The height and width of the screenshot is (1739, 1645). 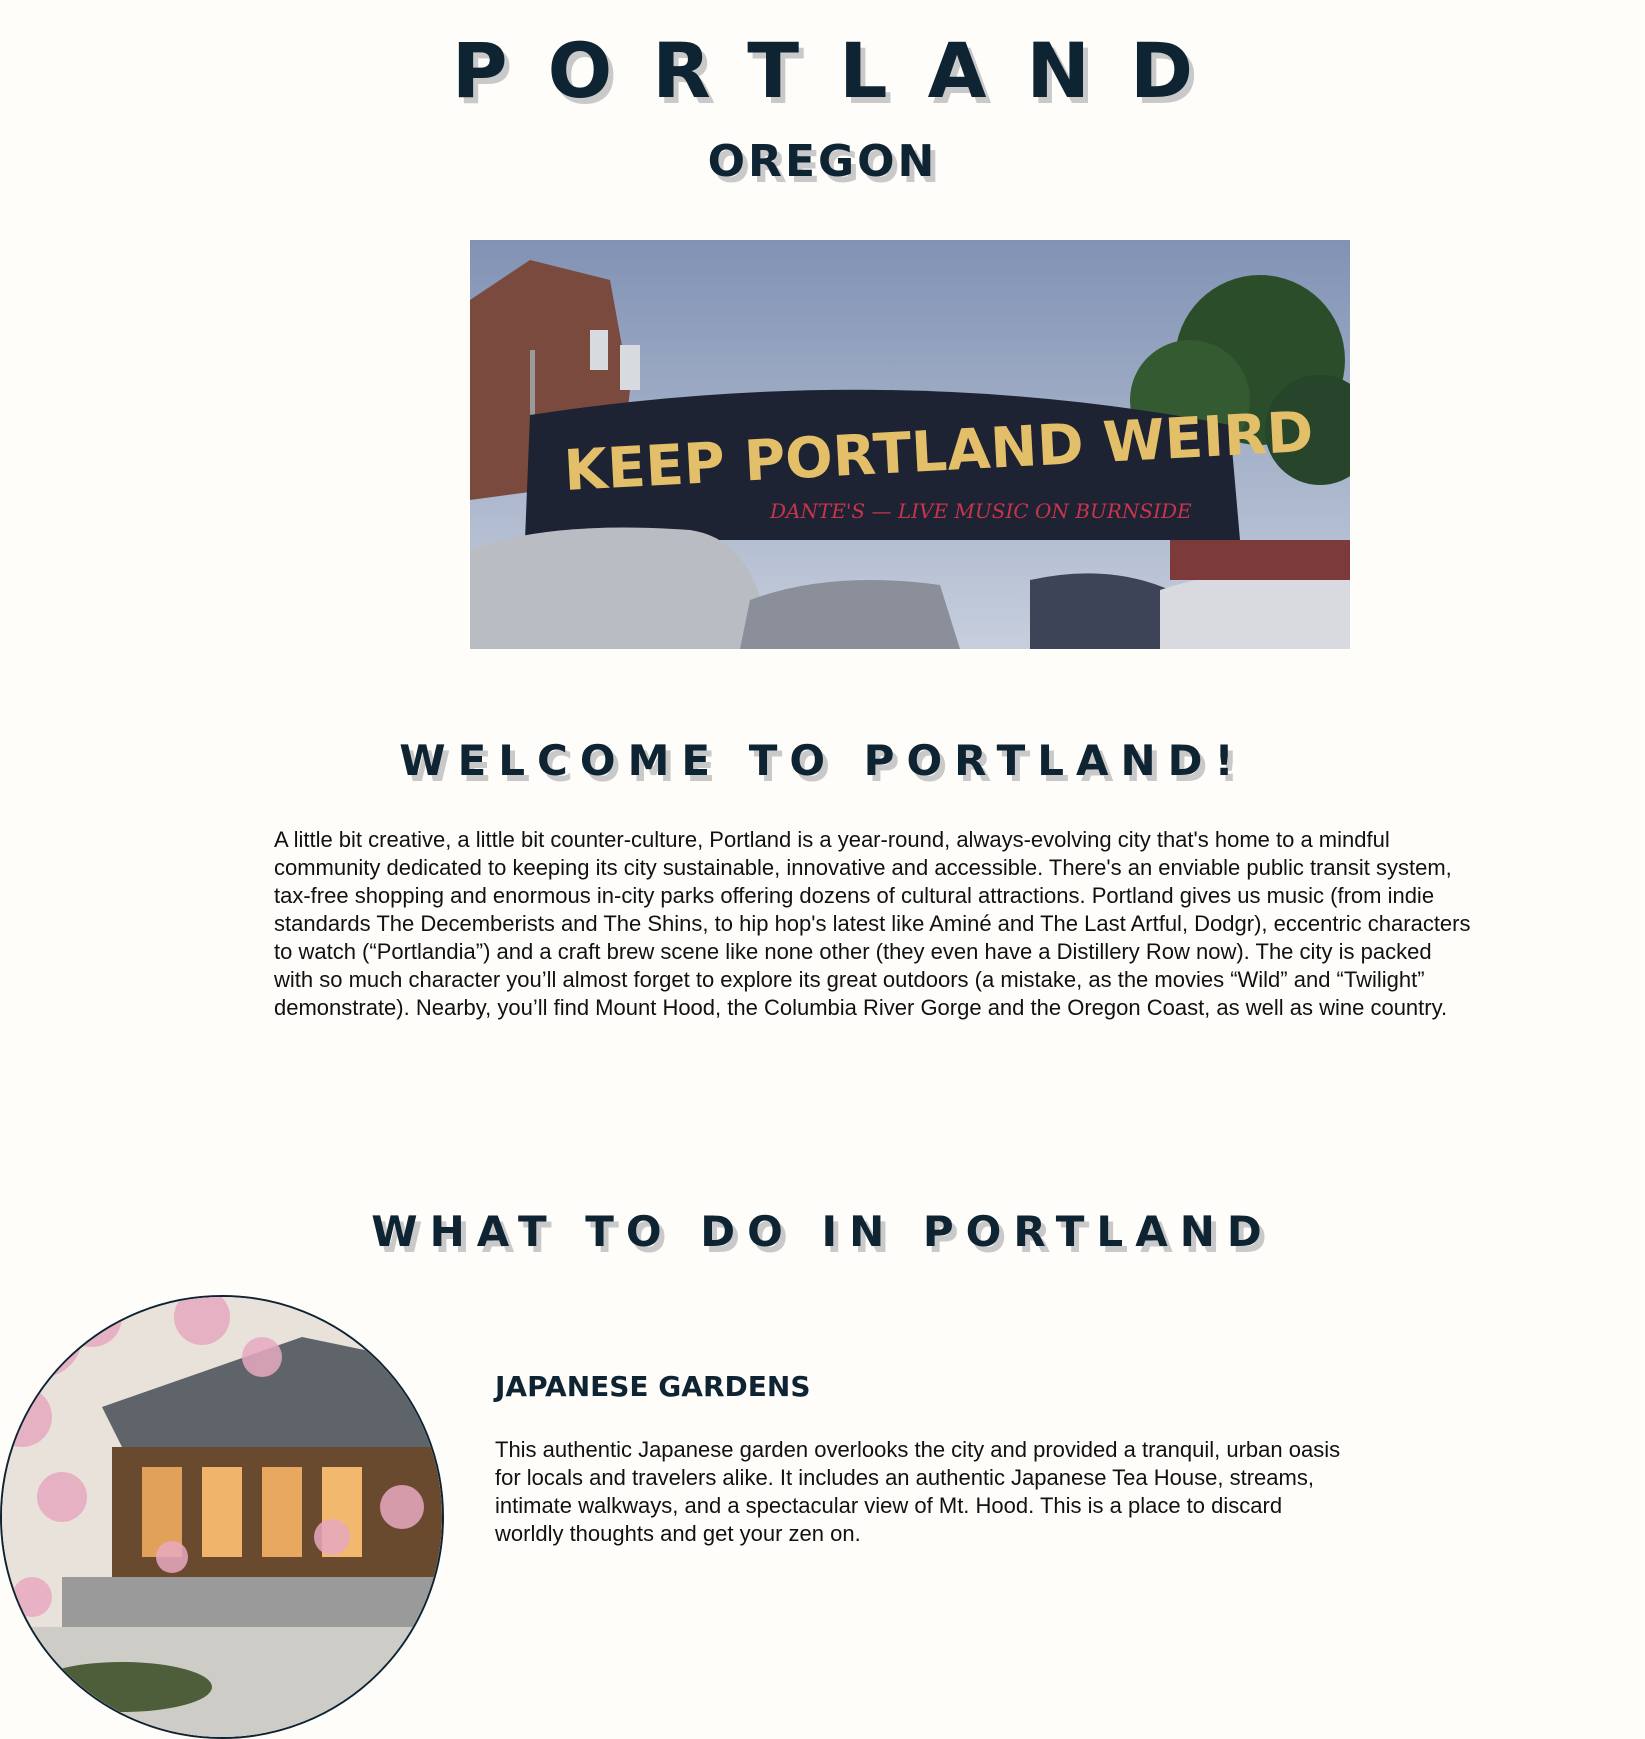 What do you see at coordinates (822, 760) in the screenshot?
I see `welcome-heading: WELCOME TO PORTLAND!` at bounding box center [822, 760].